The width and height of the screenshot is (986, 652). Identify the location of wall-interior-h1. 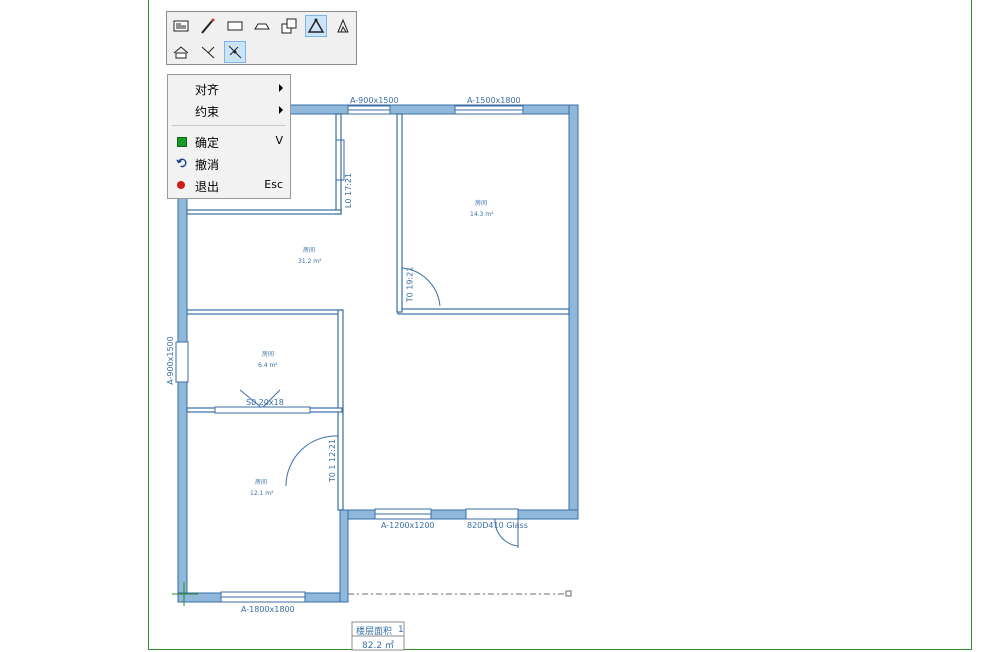
(264, 312).